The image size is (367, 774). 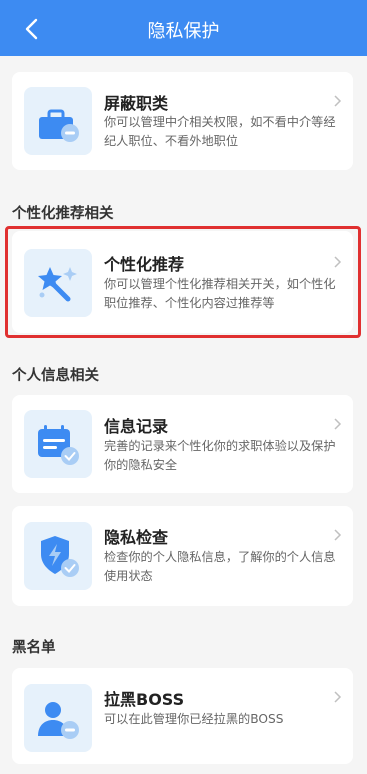 I want to click on highlight-frame, so click(x=183, y=282).